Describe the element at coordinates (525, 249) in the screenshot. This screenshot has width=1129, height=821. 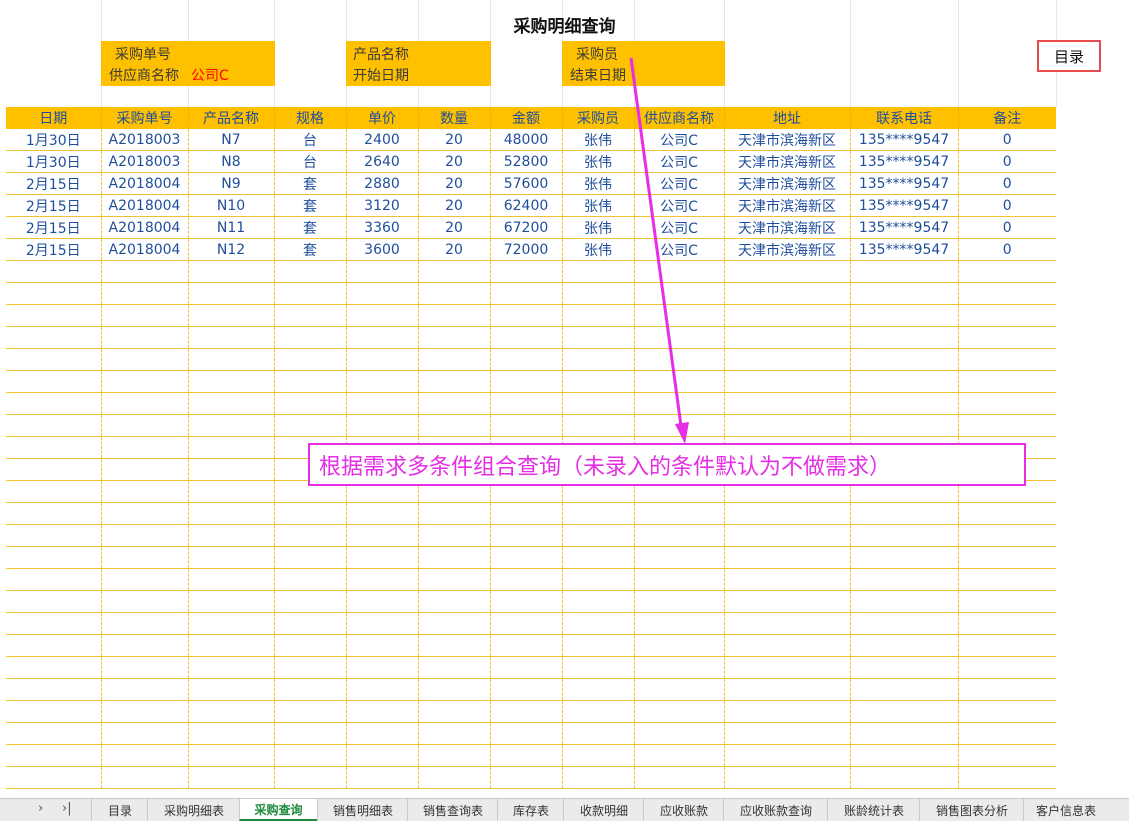
I see `table-cell: 72000` at that location.